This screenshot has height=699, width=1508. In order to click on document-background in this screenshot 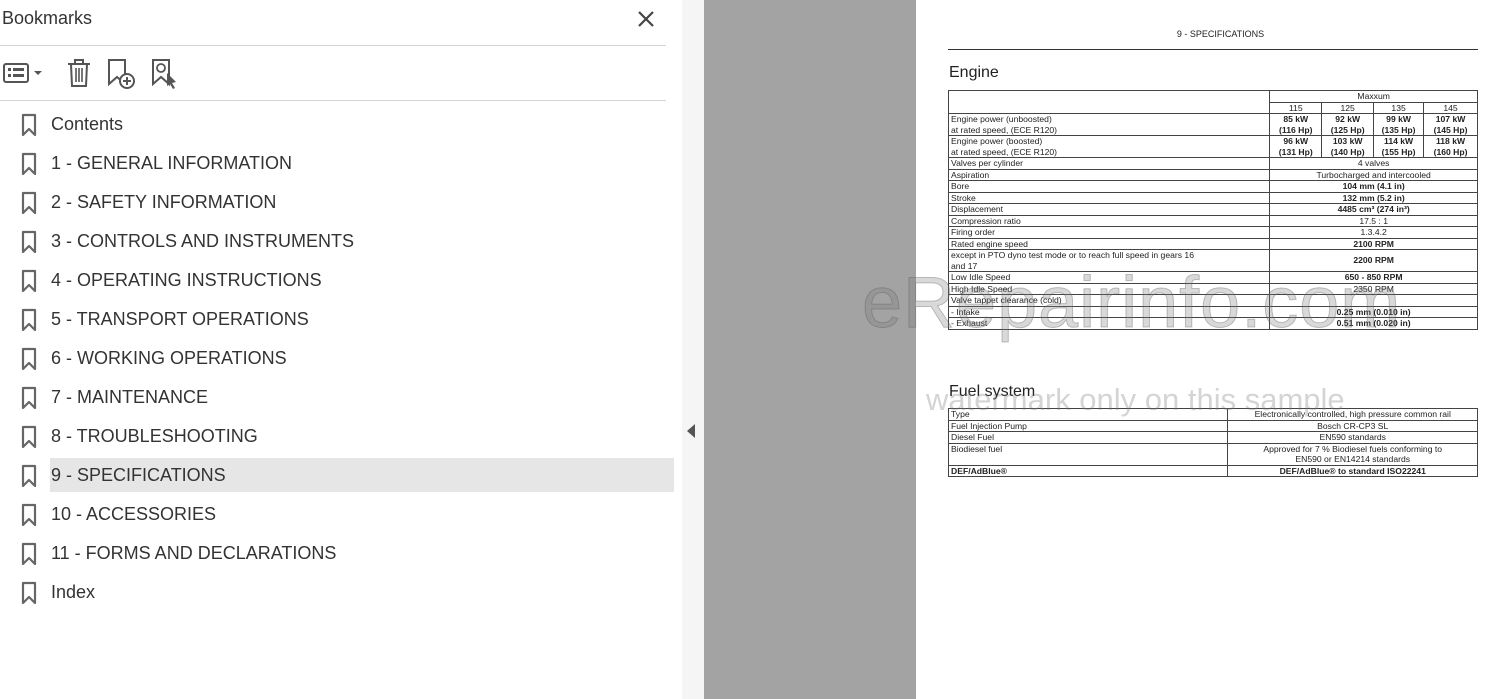, I will do `click(810, 349)`.